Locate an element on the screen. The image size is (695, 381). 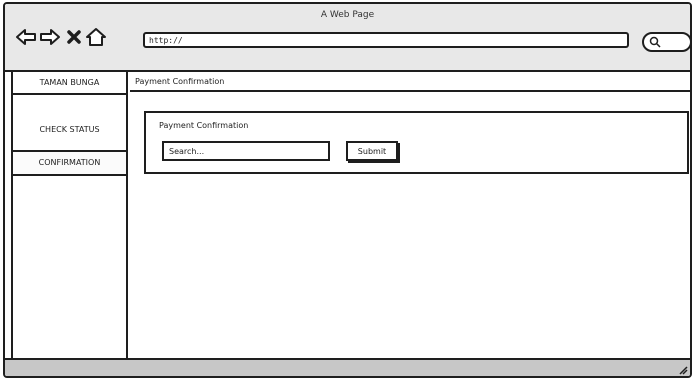
breadcrumb: Payment Confirmation is located at coordinates (180, 81).